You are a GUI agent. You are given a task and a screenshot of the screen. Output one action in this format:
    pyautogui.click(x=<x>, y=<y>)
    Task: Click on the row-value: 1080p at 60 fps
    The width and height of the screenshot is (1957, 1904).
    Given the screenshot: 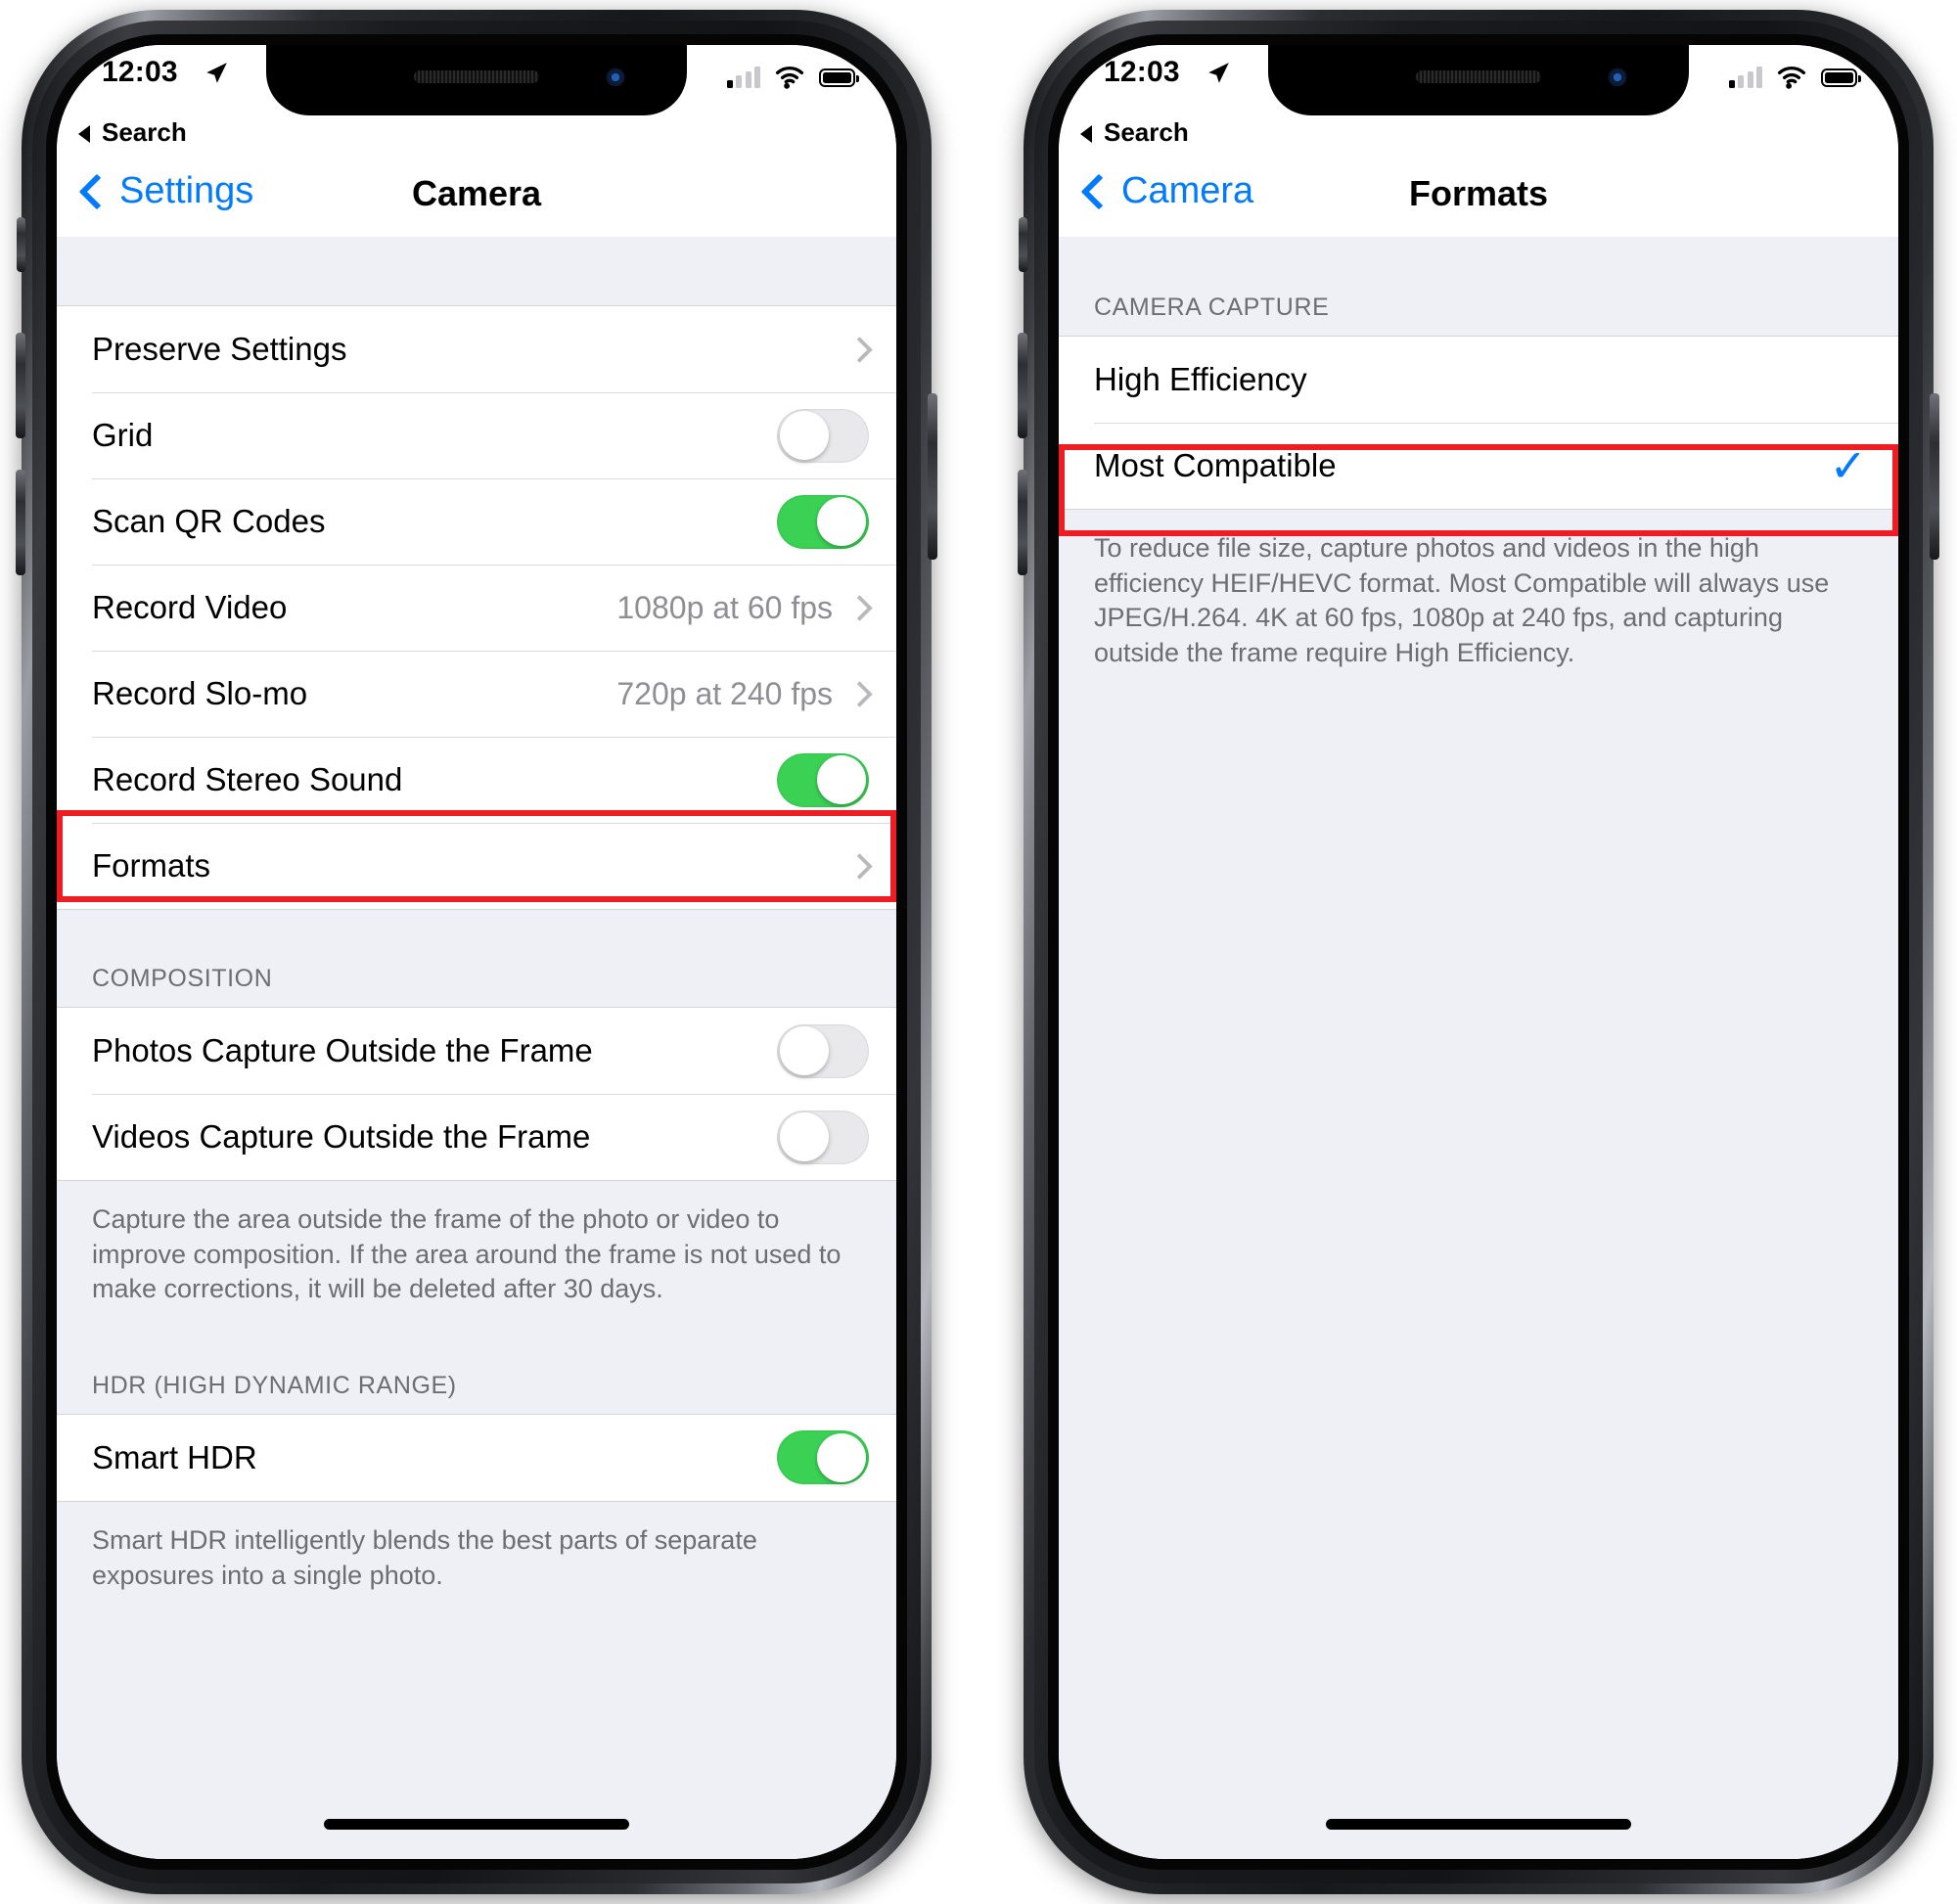 What is the action you would take?
    pyautogui.click(x=725, y=607)
    